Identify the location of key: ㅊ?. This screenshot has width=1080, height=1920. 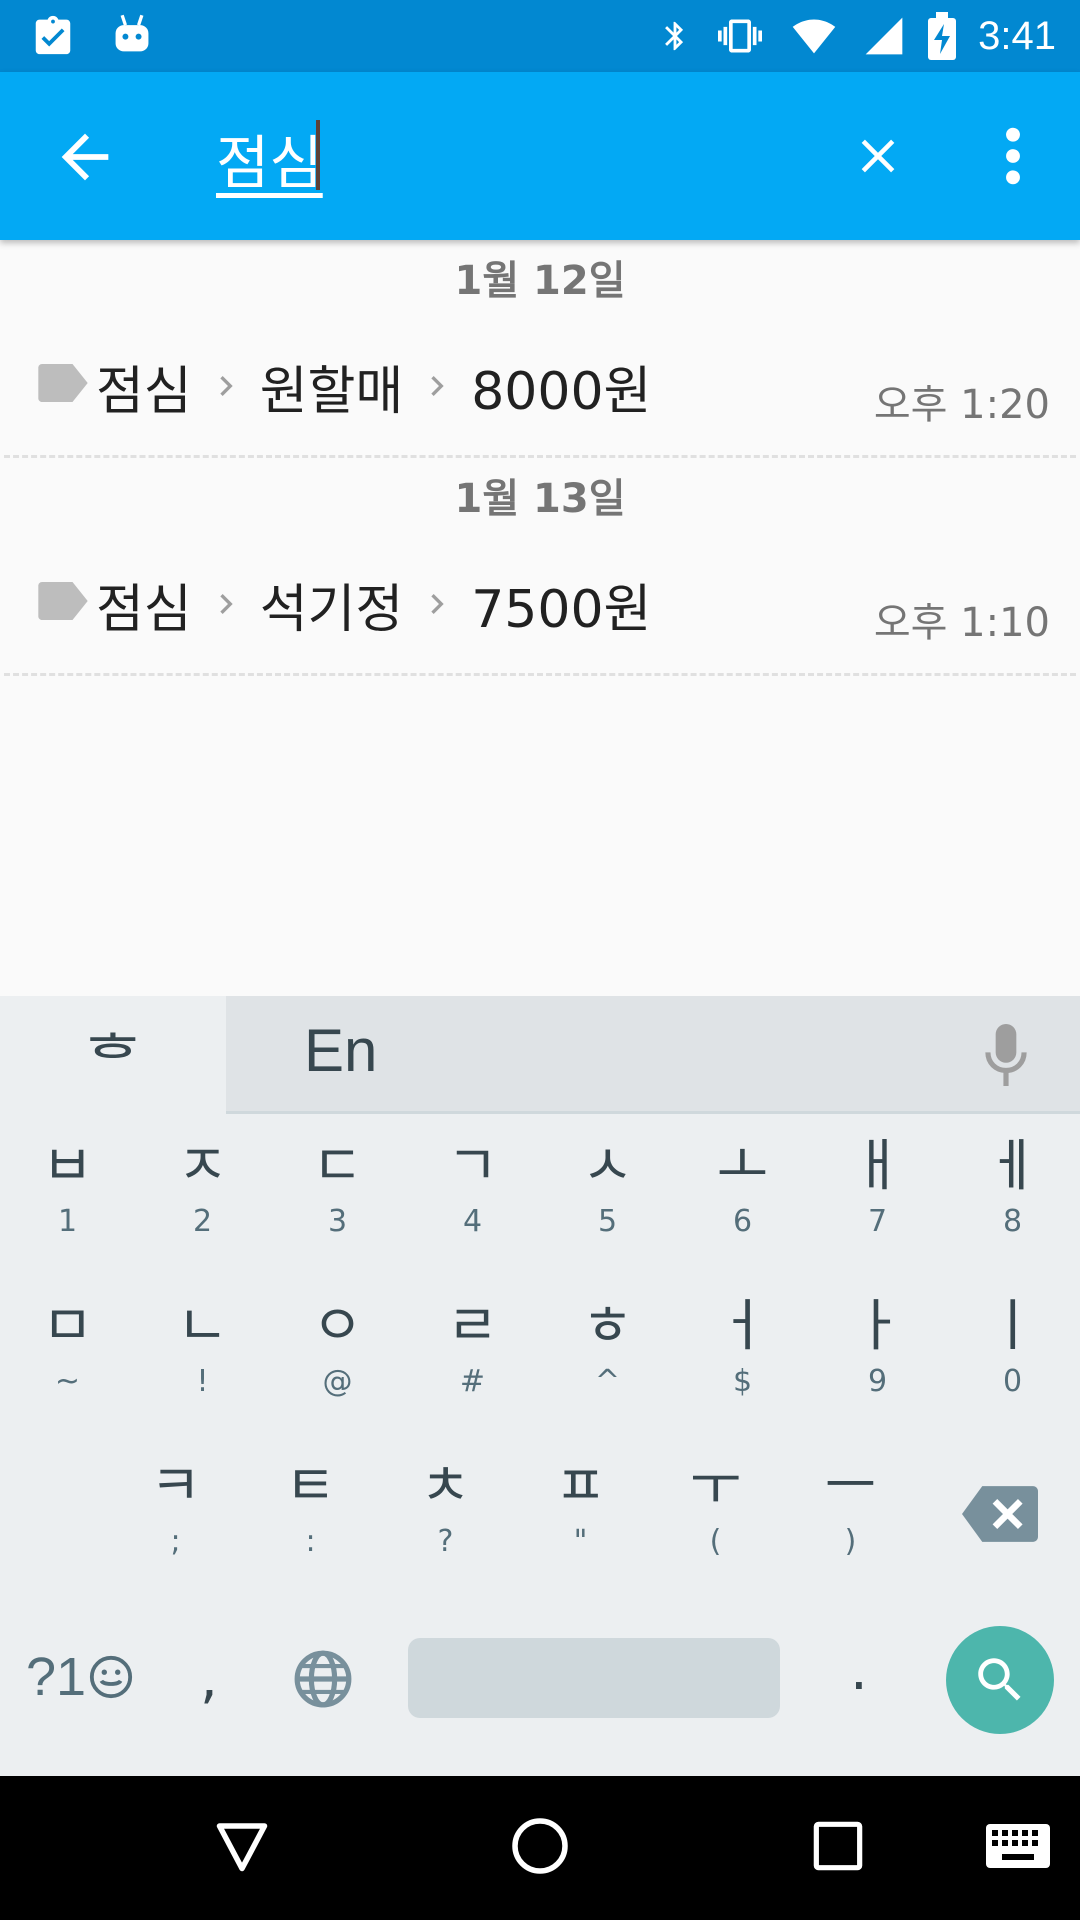
(445, 1521).